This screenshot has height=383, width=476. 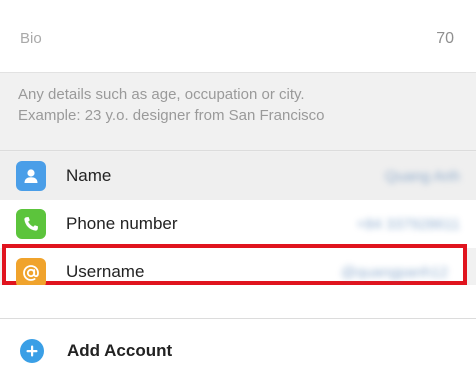 What do you see at coordinates (120, 350) in the screenshot?
I see `add-account-label: Add Account` at bounding box center [120, 350].